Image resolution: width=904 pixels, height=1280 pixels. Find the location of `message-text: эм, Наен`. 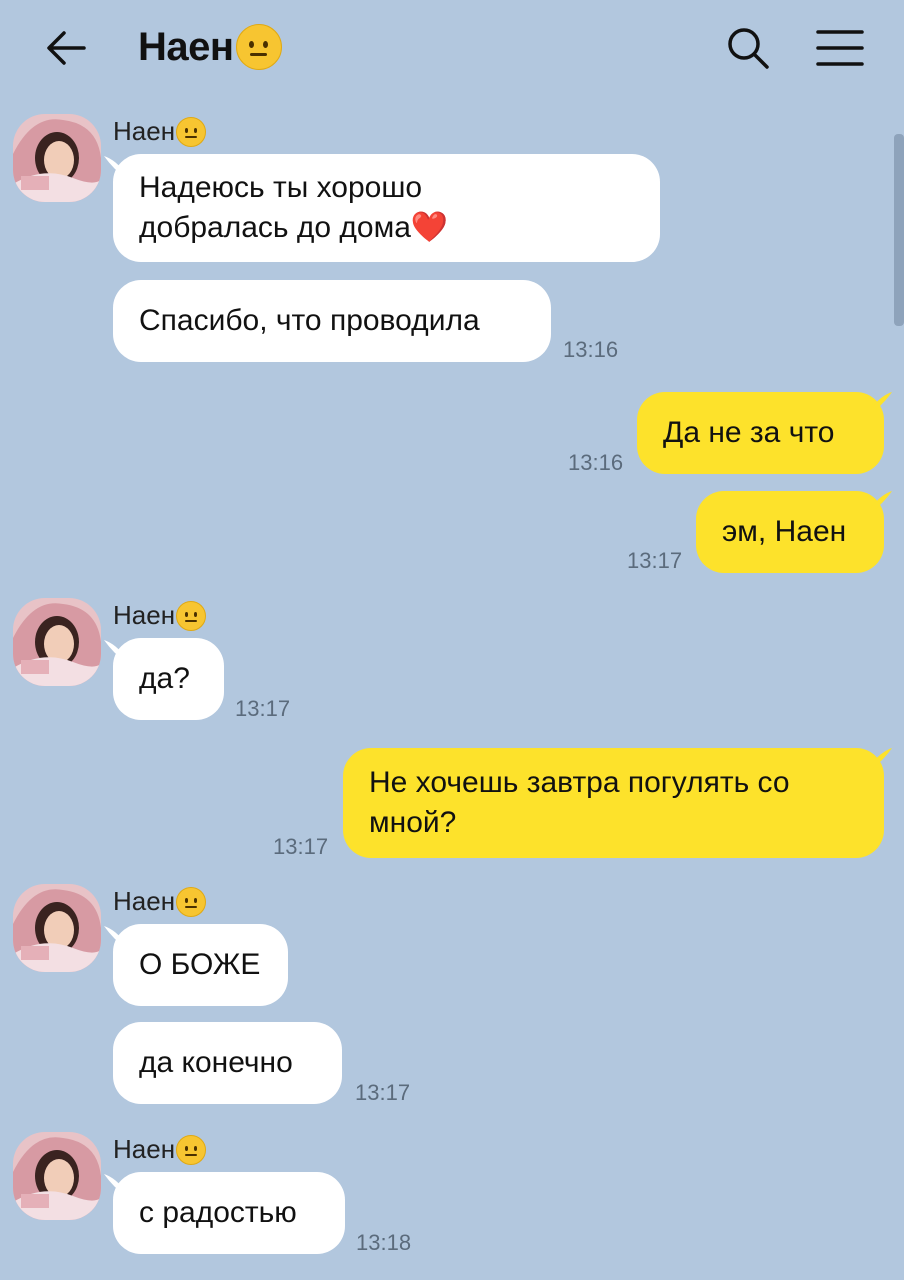

message-text: эм, Наен is located at coordinates (784, 531).